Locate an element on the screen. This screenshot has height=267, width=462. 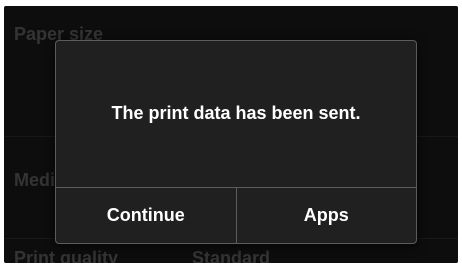
dialog-message: The print data has been sent. is located at coordinates (236, 113).